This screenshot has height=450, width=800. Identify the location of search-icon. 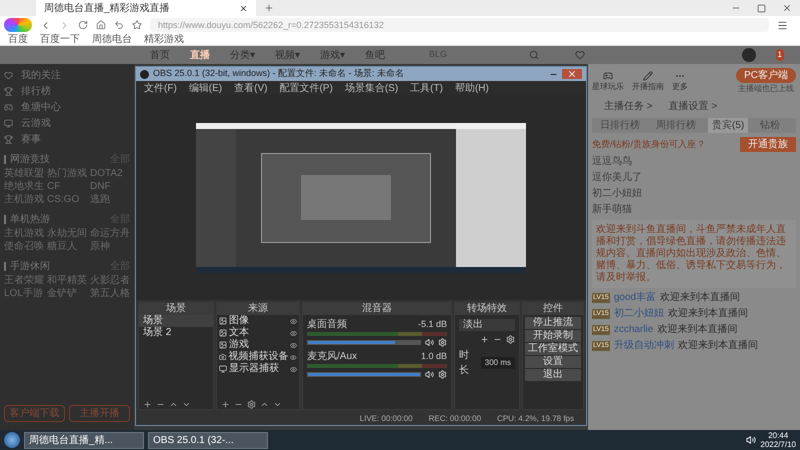
(534, 55).